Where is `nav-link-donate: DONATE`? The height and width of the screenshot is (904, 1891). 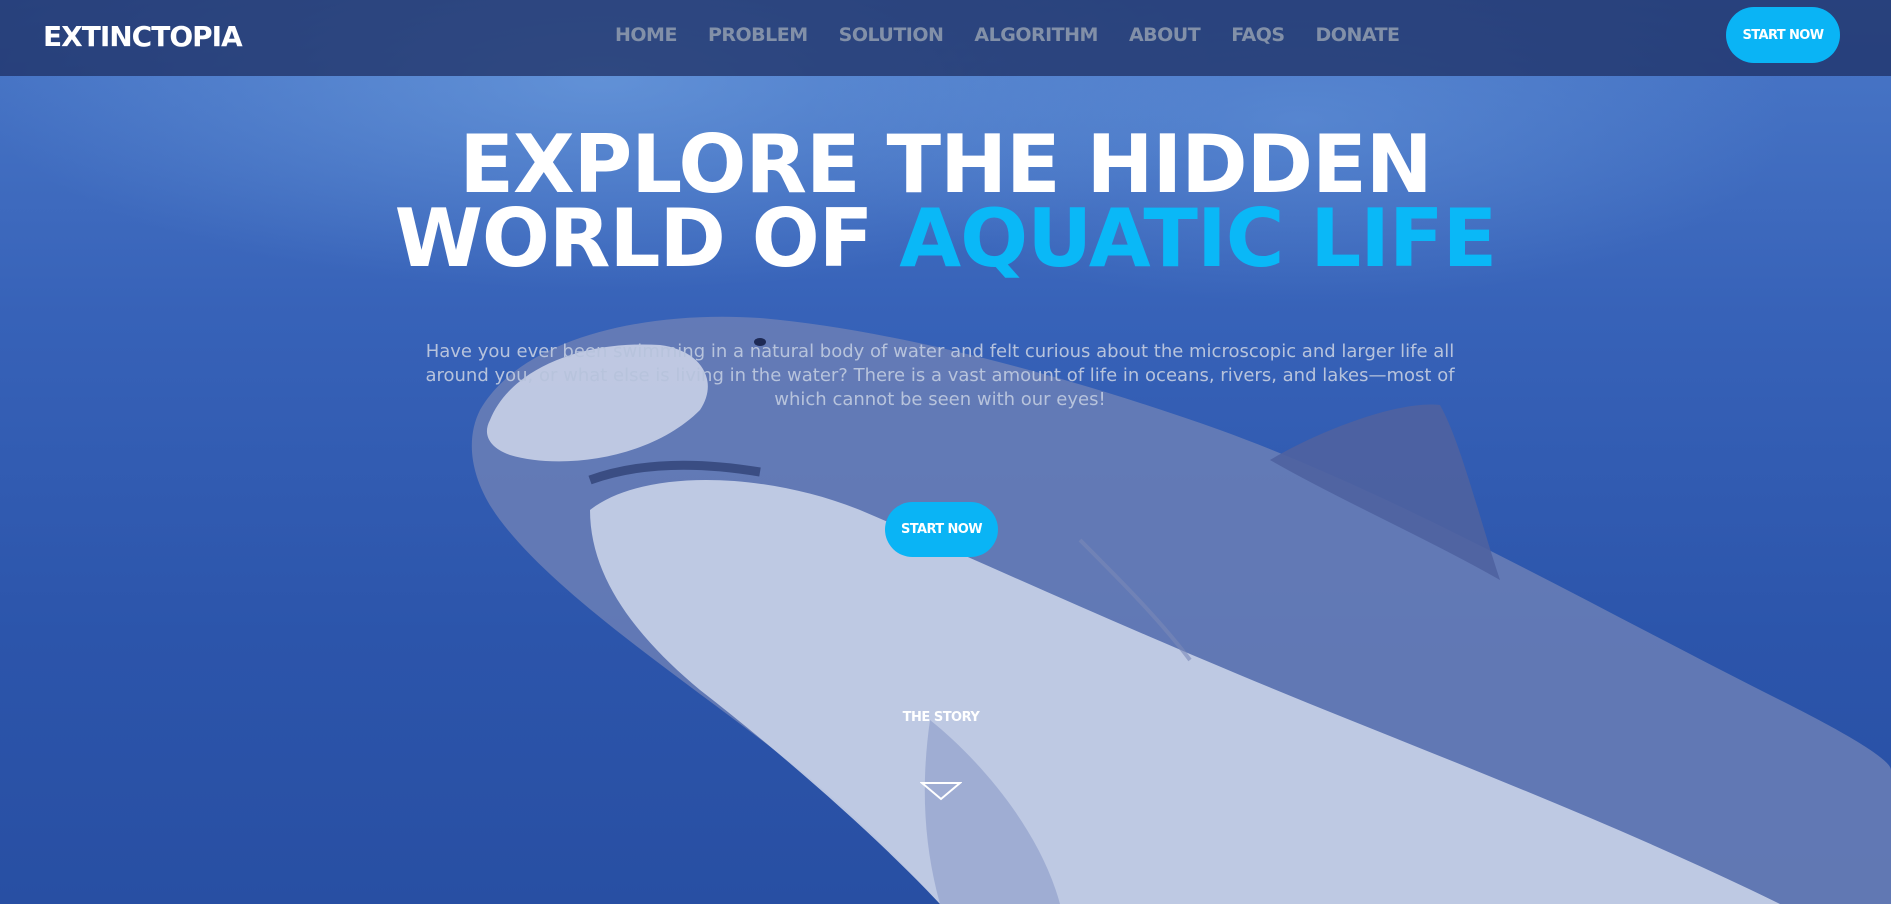 nav-link-donate: DONATE is located at coordinates (1358, 35).